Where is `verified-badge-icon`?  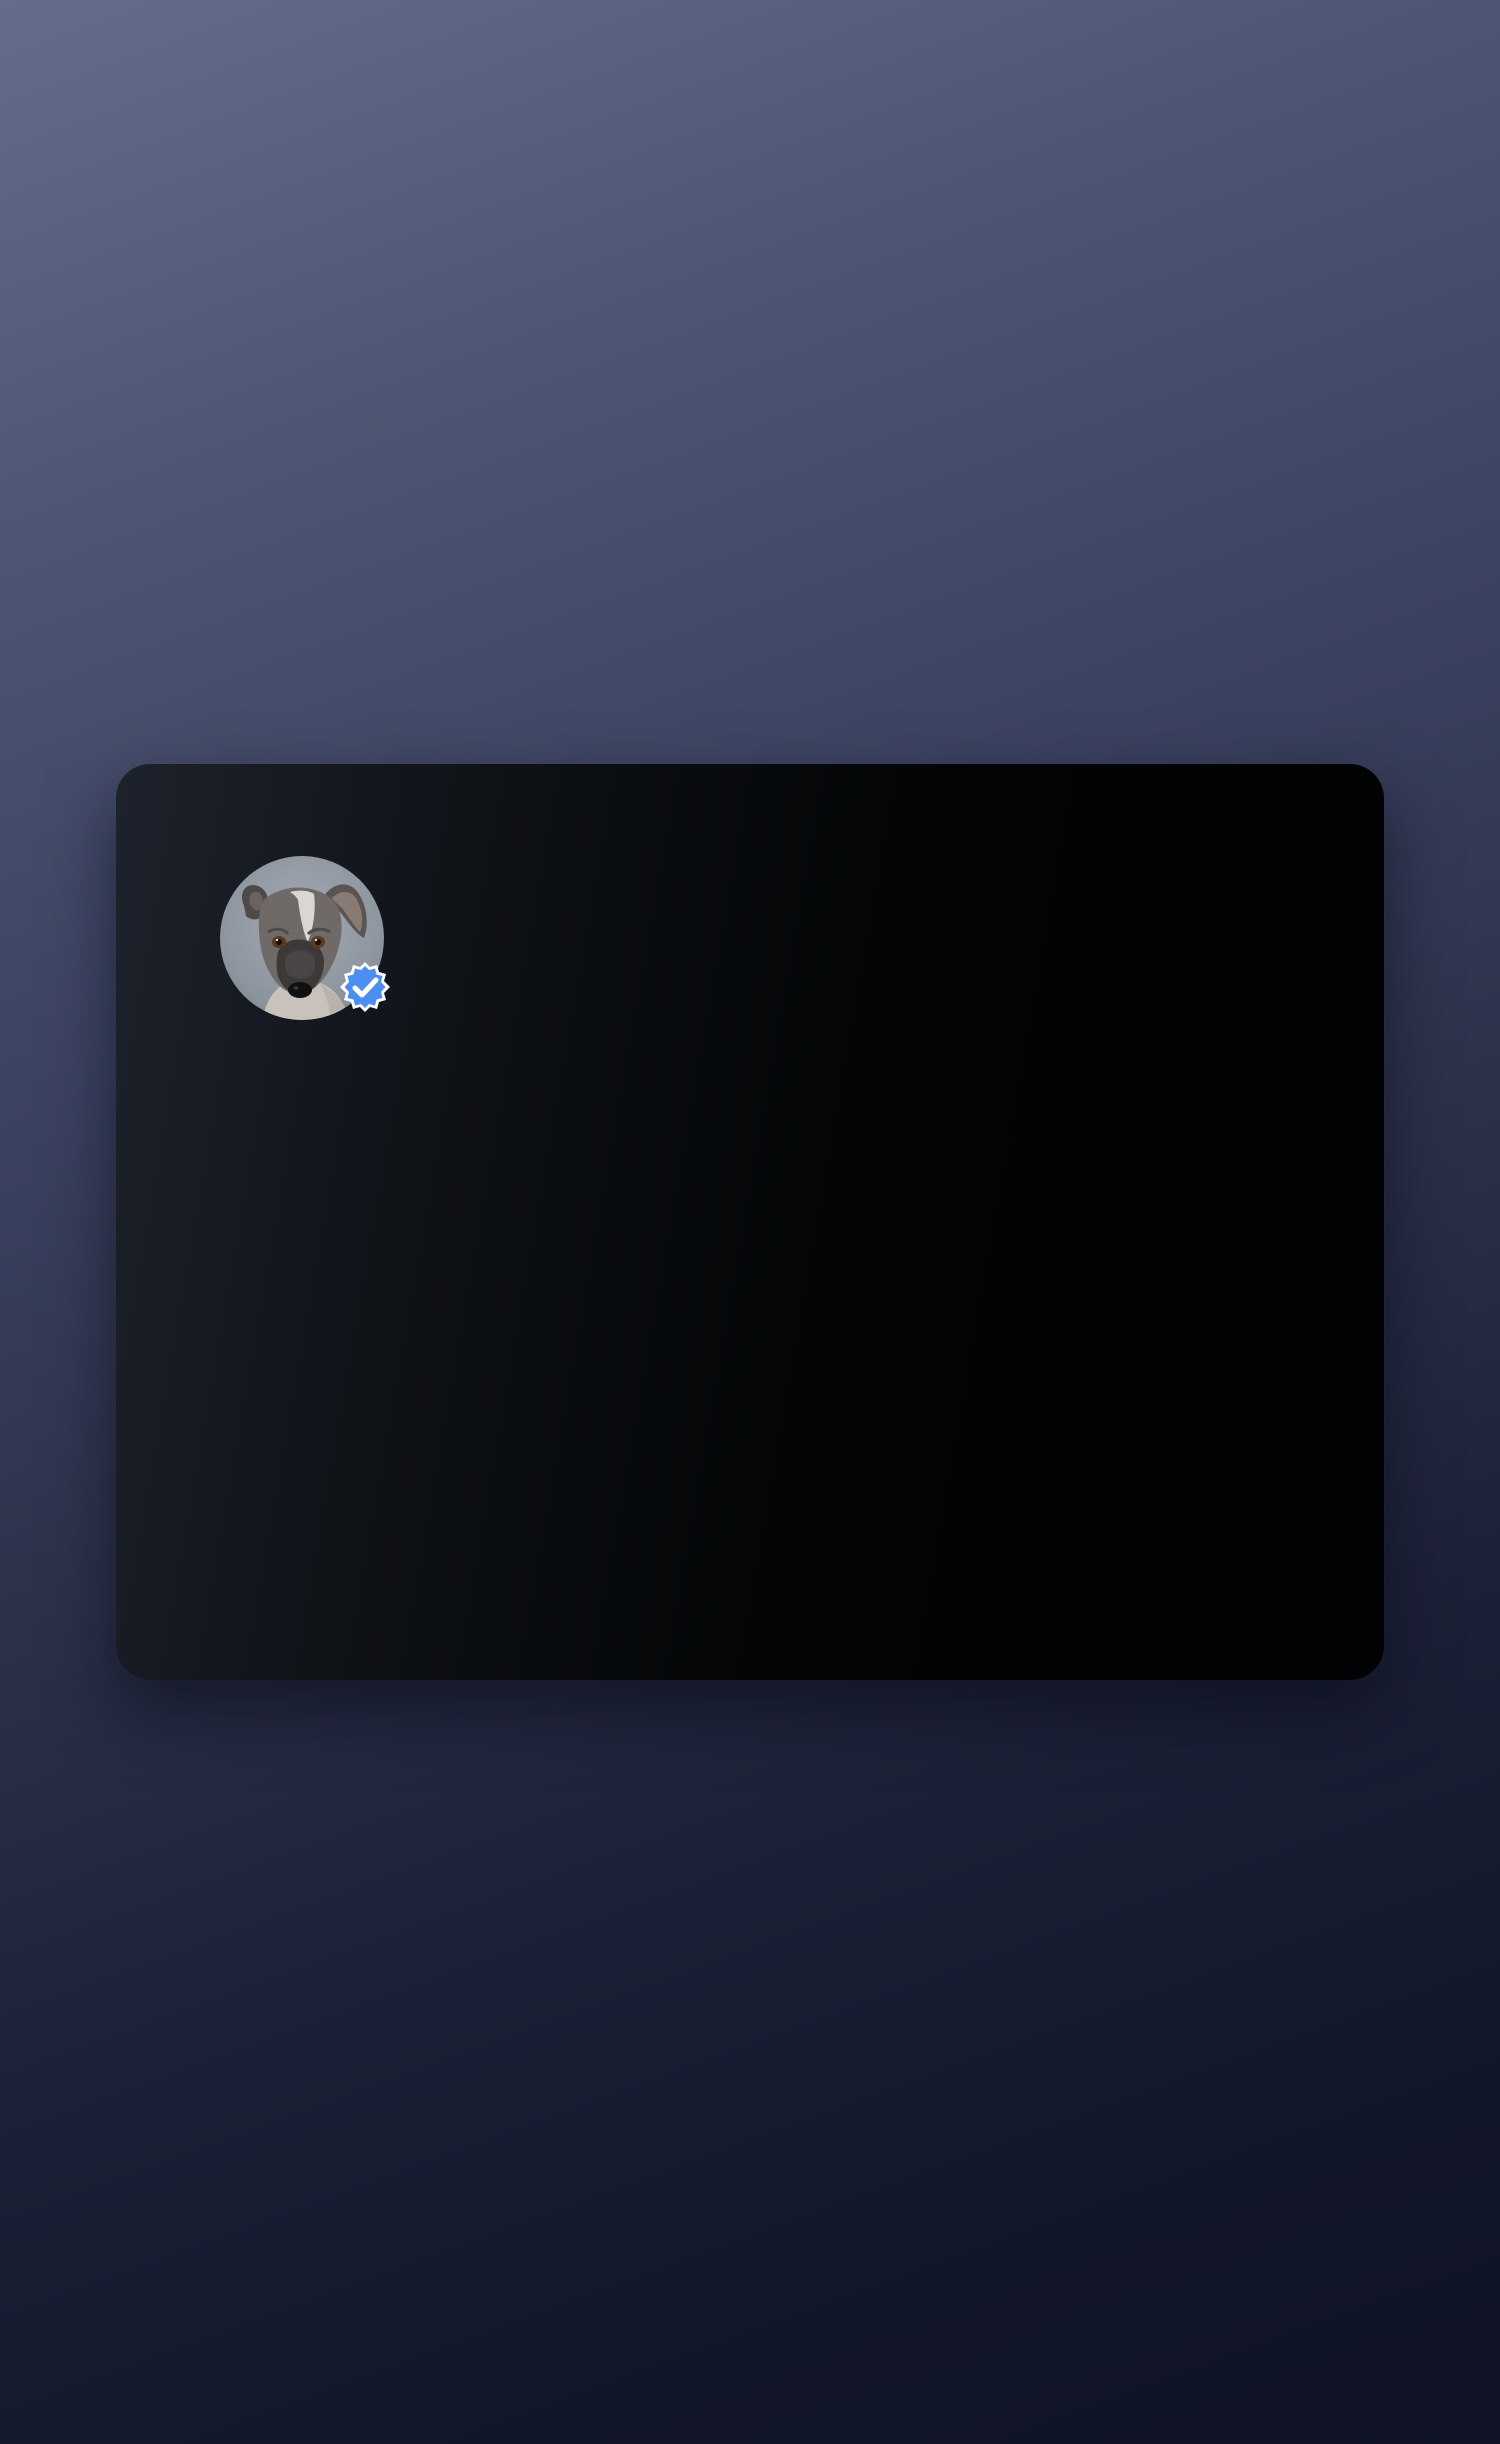
verified-badge-icon is located at coordinates (365, 987).